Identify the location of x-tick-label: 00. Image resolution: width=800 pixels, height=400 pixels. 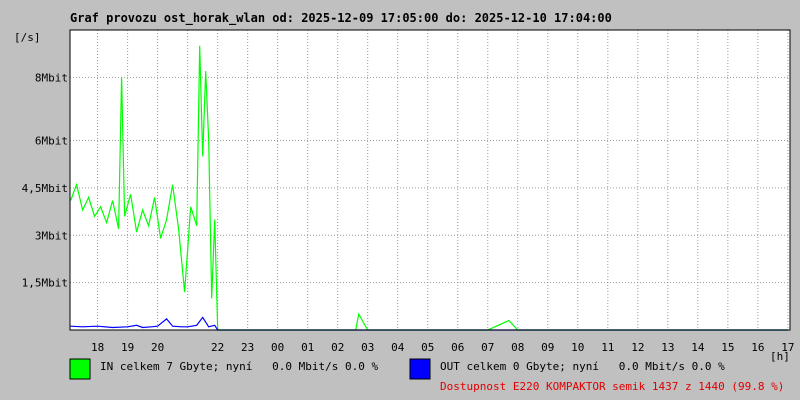
(277, 347).